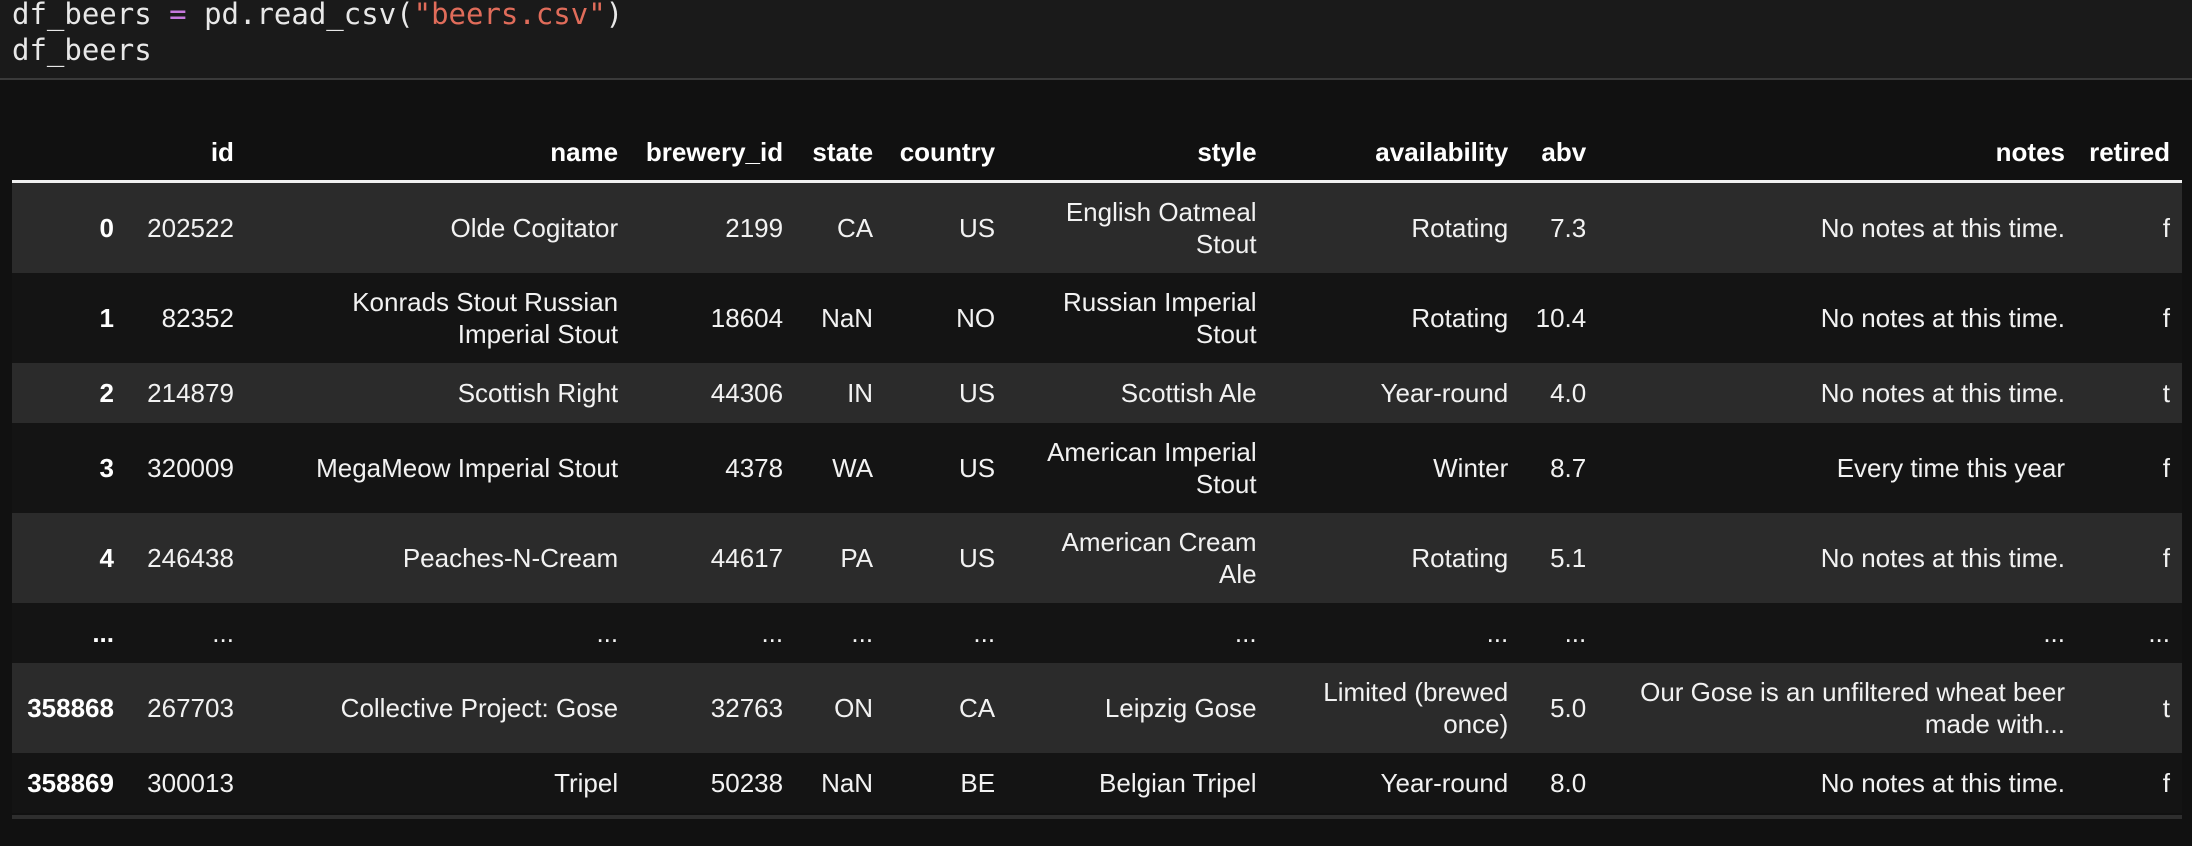 Image resolution: width=2192 pixels, height=846 pixels. Describe the element at coordinates (197, 317) in the screenshot. I see `cell-id: 82352` at that location.